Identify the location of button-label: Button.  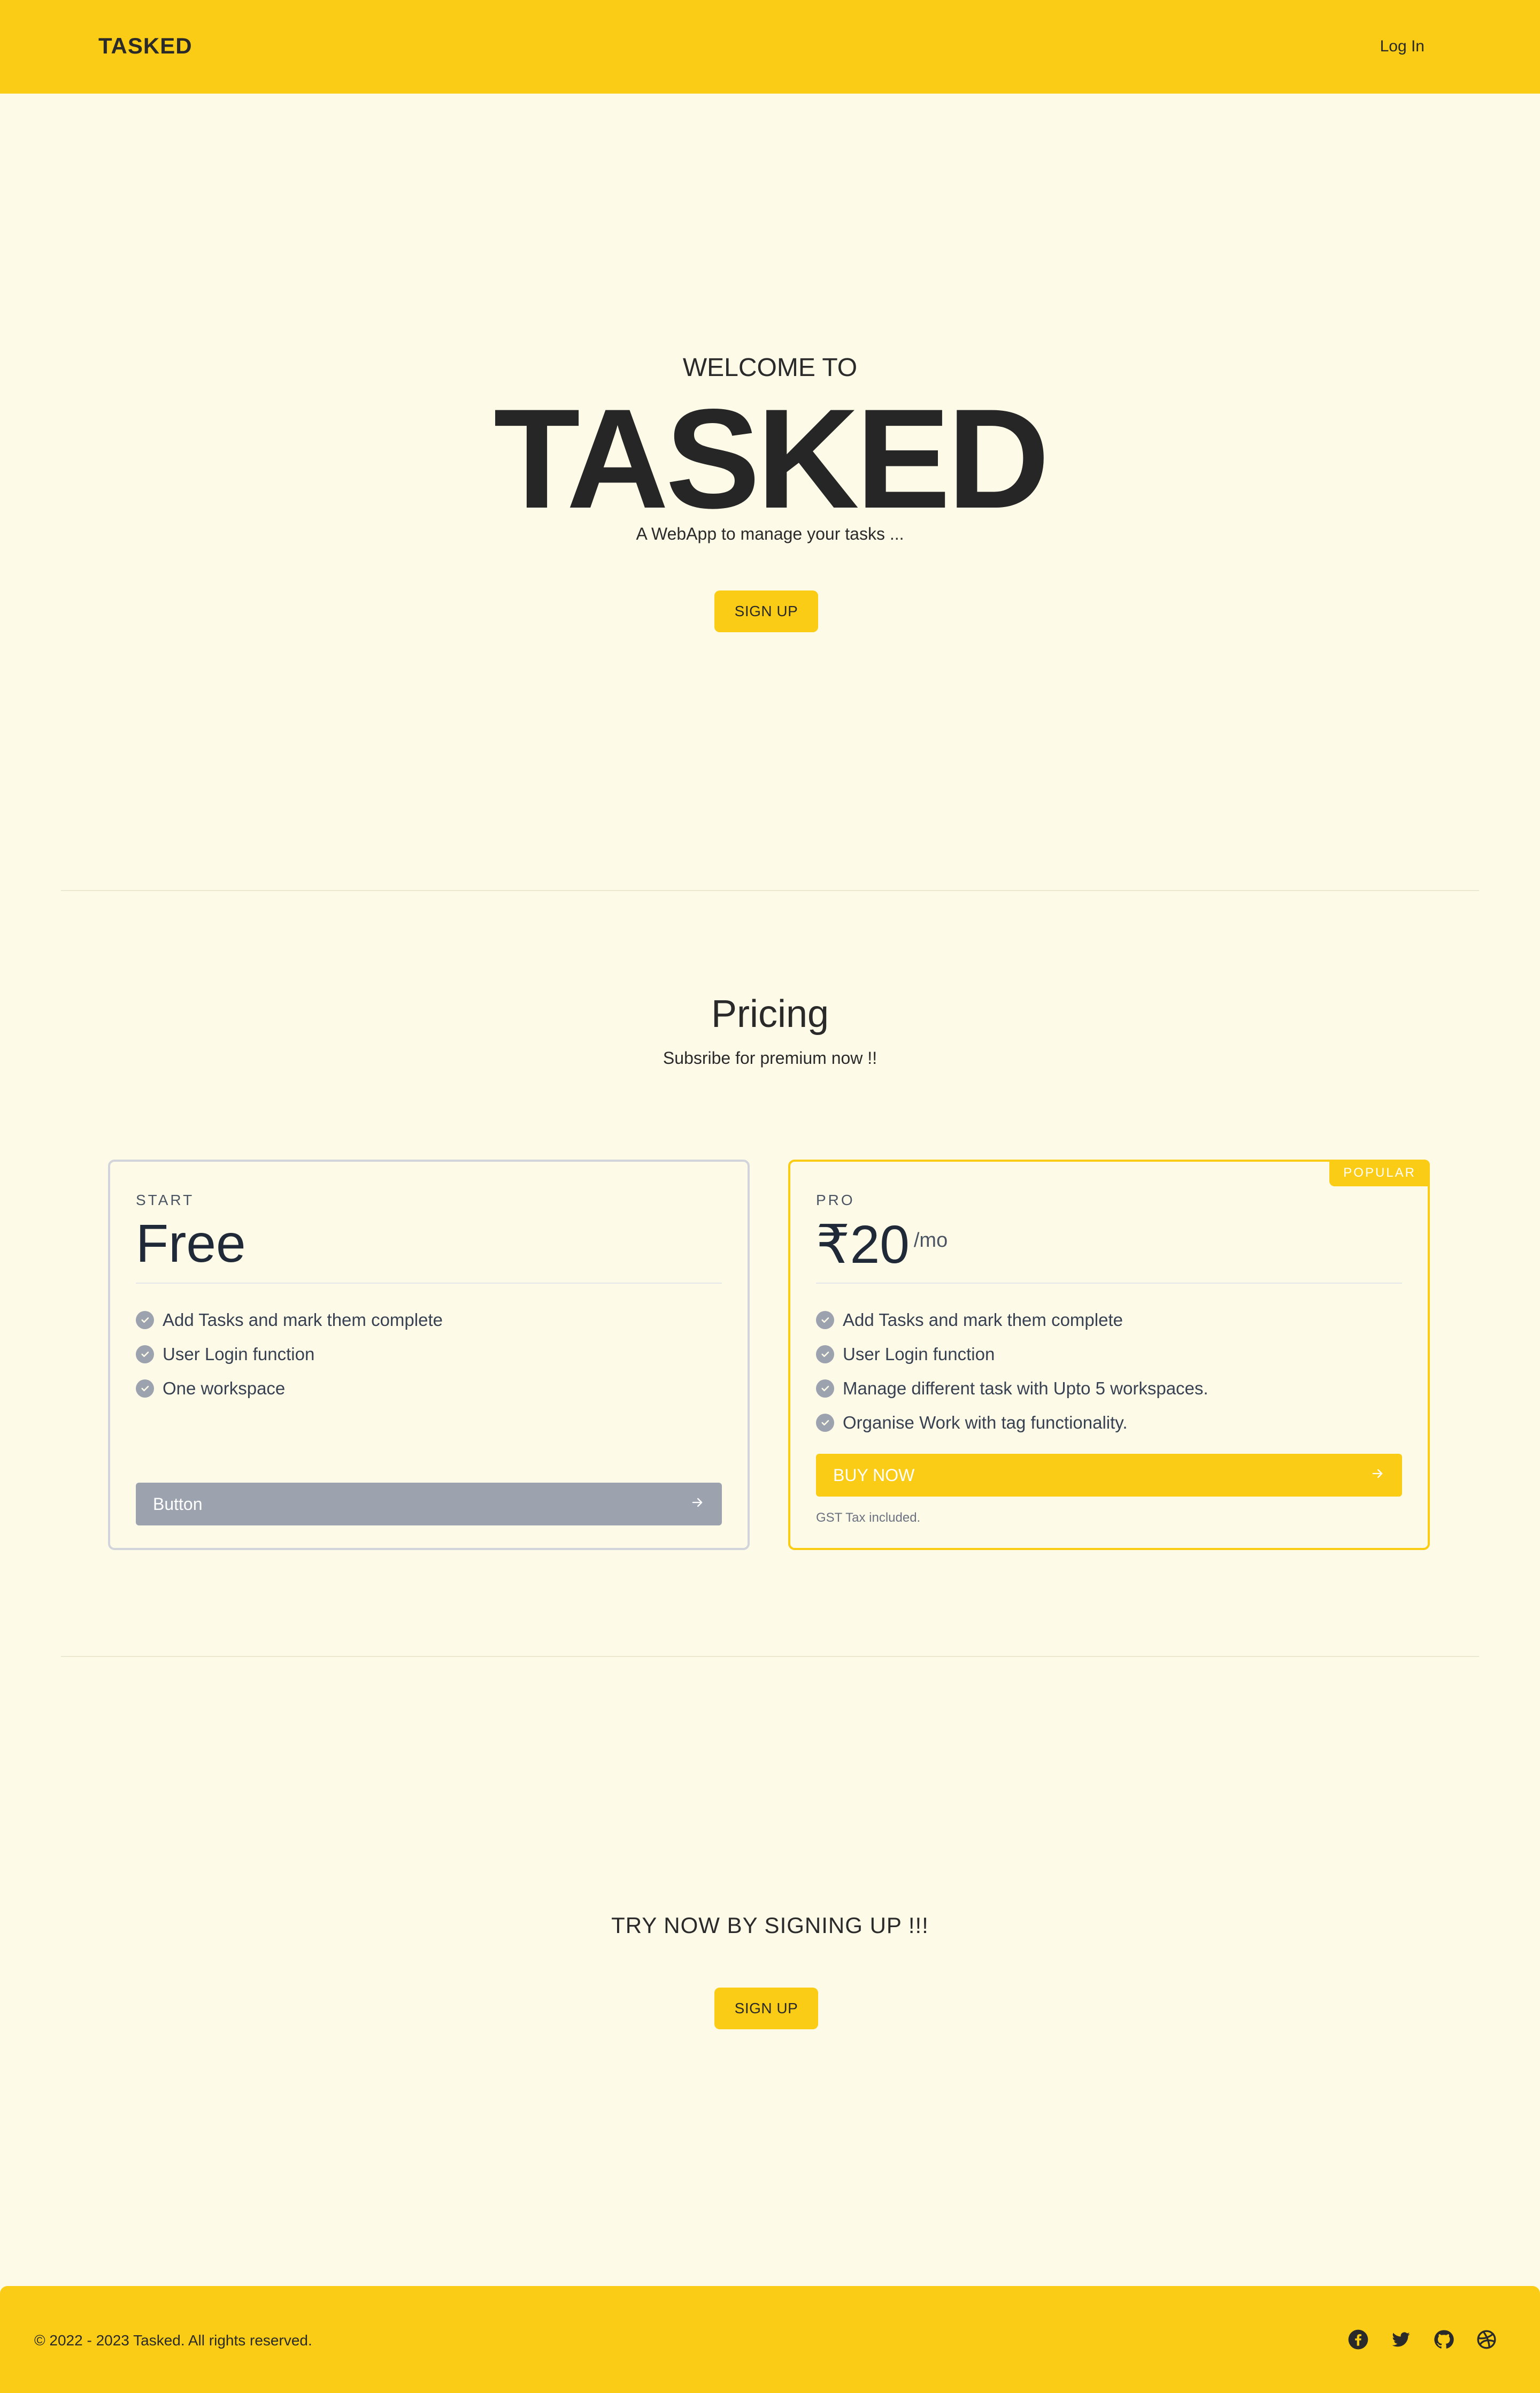
(178, 1504).